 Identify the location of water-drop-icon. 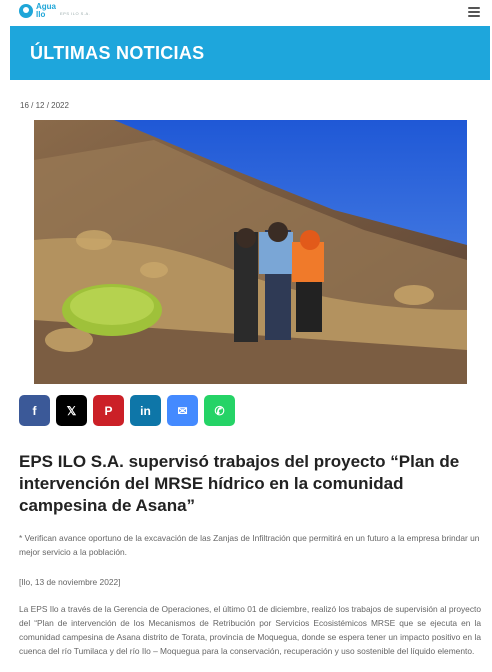
(26, 11).